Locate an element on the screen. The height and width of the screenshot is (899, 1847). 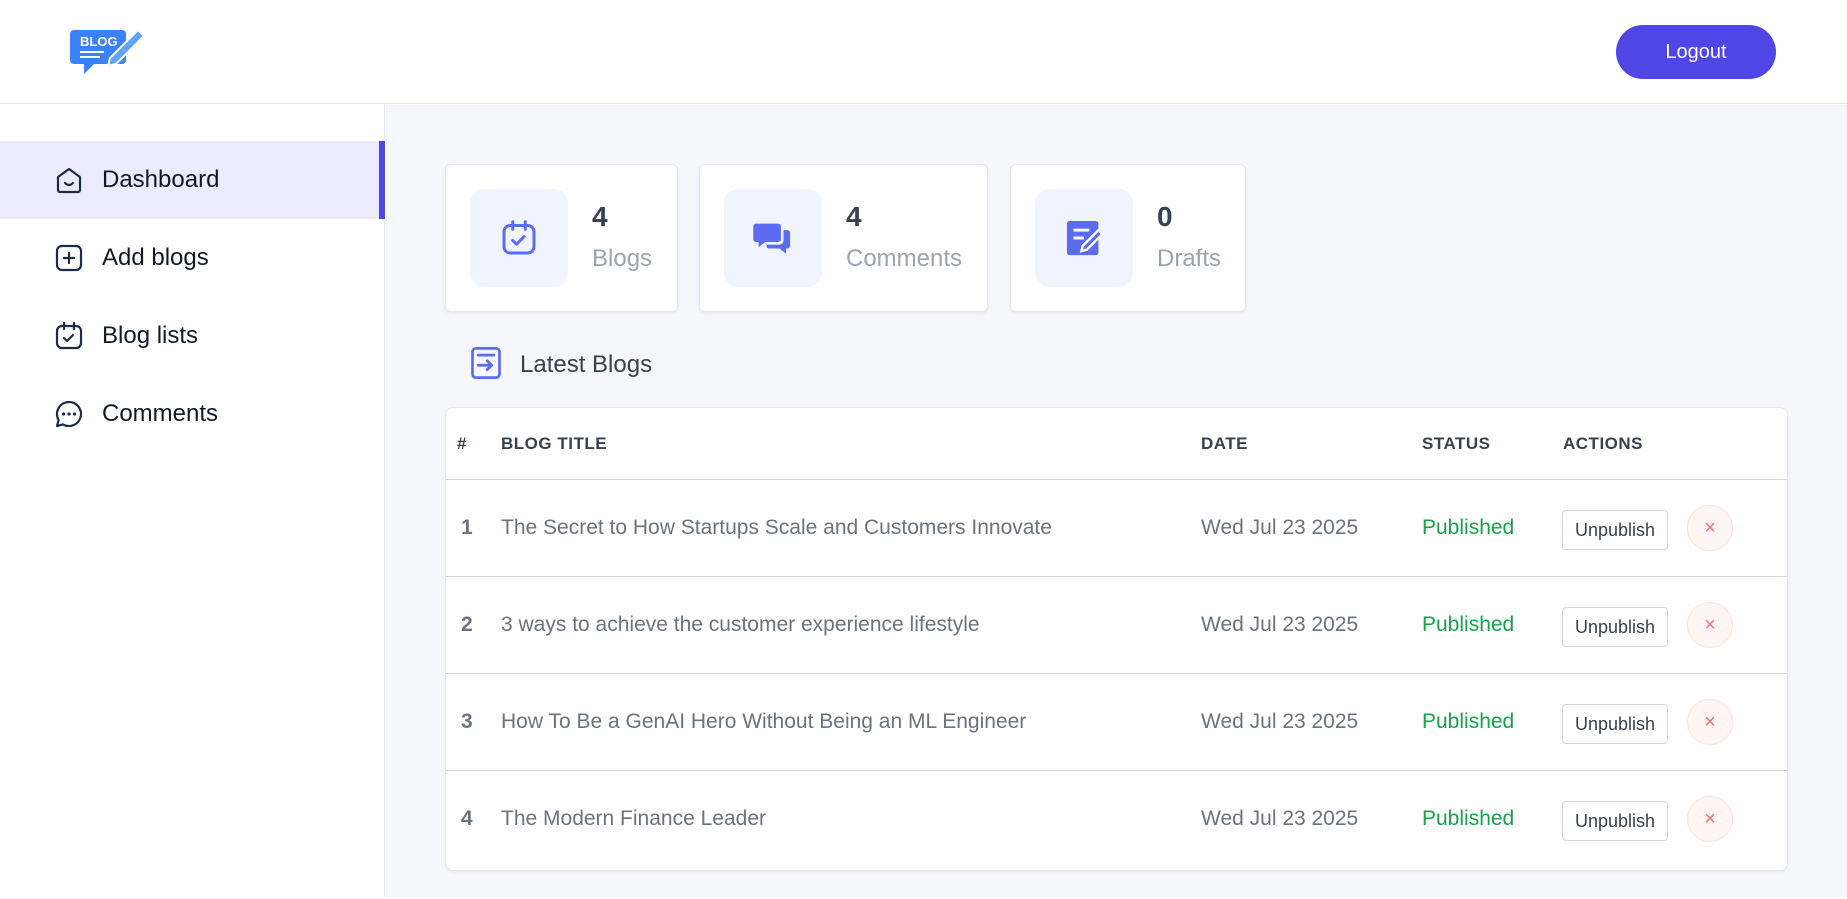
row-number: 3 is located at coordinates (467, 721).